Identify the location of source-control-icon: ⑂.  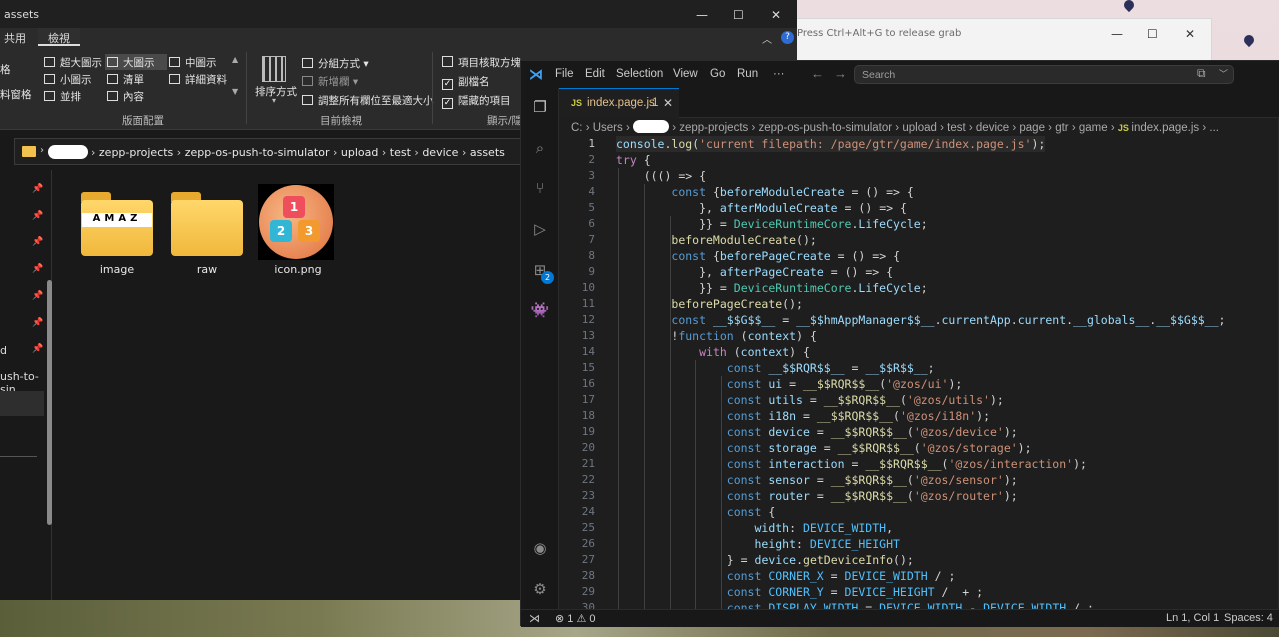
(540, 188).